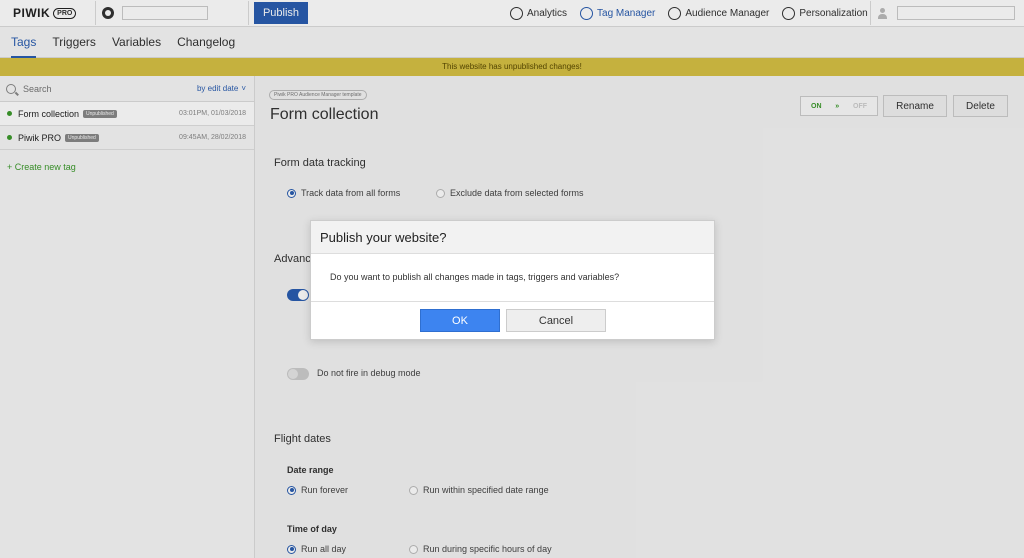 The width and height of the screenshot is (1024, 558). What do you see at coordinates (556, 320) in the screenshot?
I see `cancel-button: Cancel` at bounding box center [556, 320].